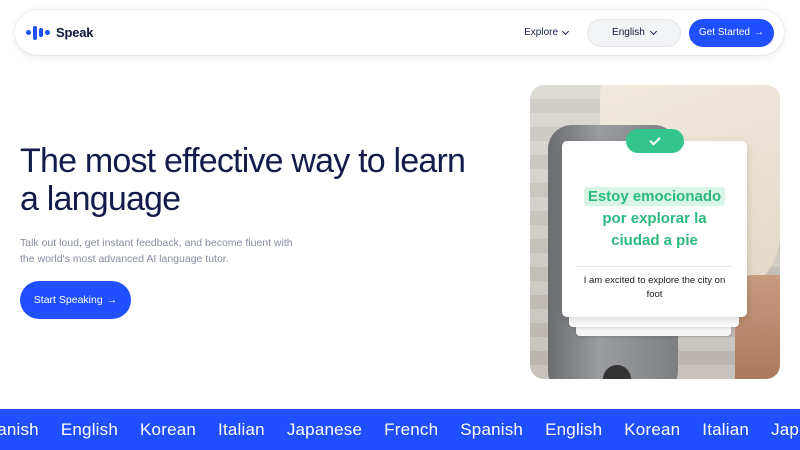 This screenshot has height=450, width=800. What do you see at coordinates (654, 287) in the screenshot?
I see `english-translation: I am excited to explore the city on foot` at bounding box center [654, 287].